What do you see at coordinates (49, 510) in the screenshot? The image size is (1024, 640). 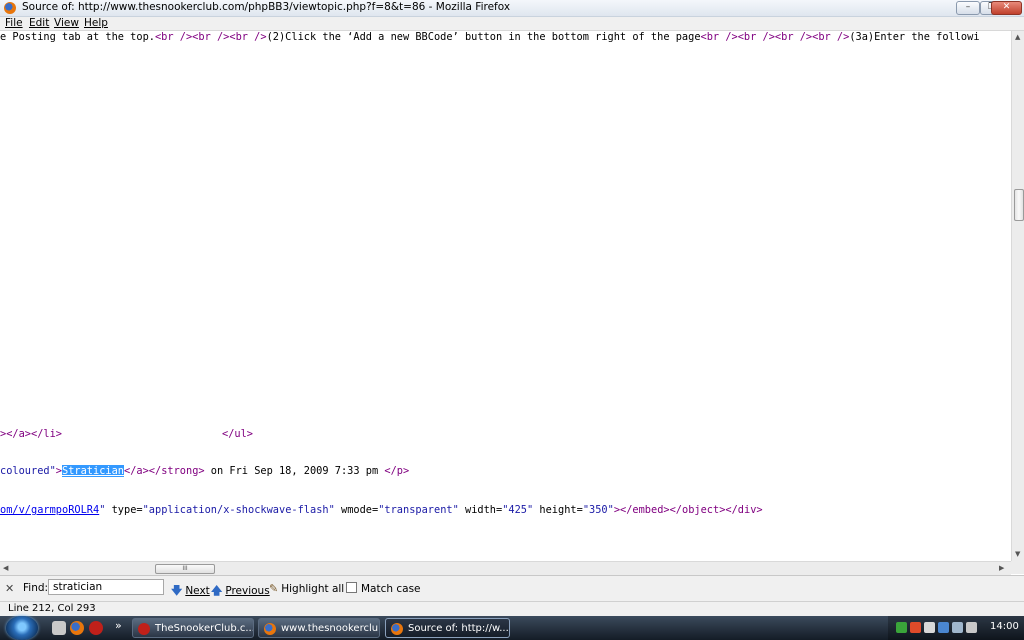 I see `source-link: om/v/garmpoROLR4` at bounding box center [49, 510].